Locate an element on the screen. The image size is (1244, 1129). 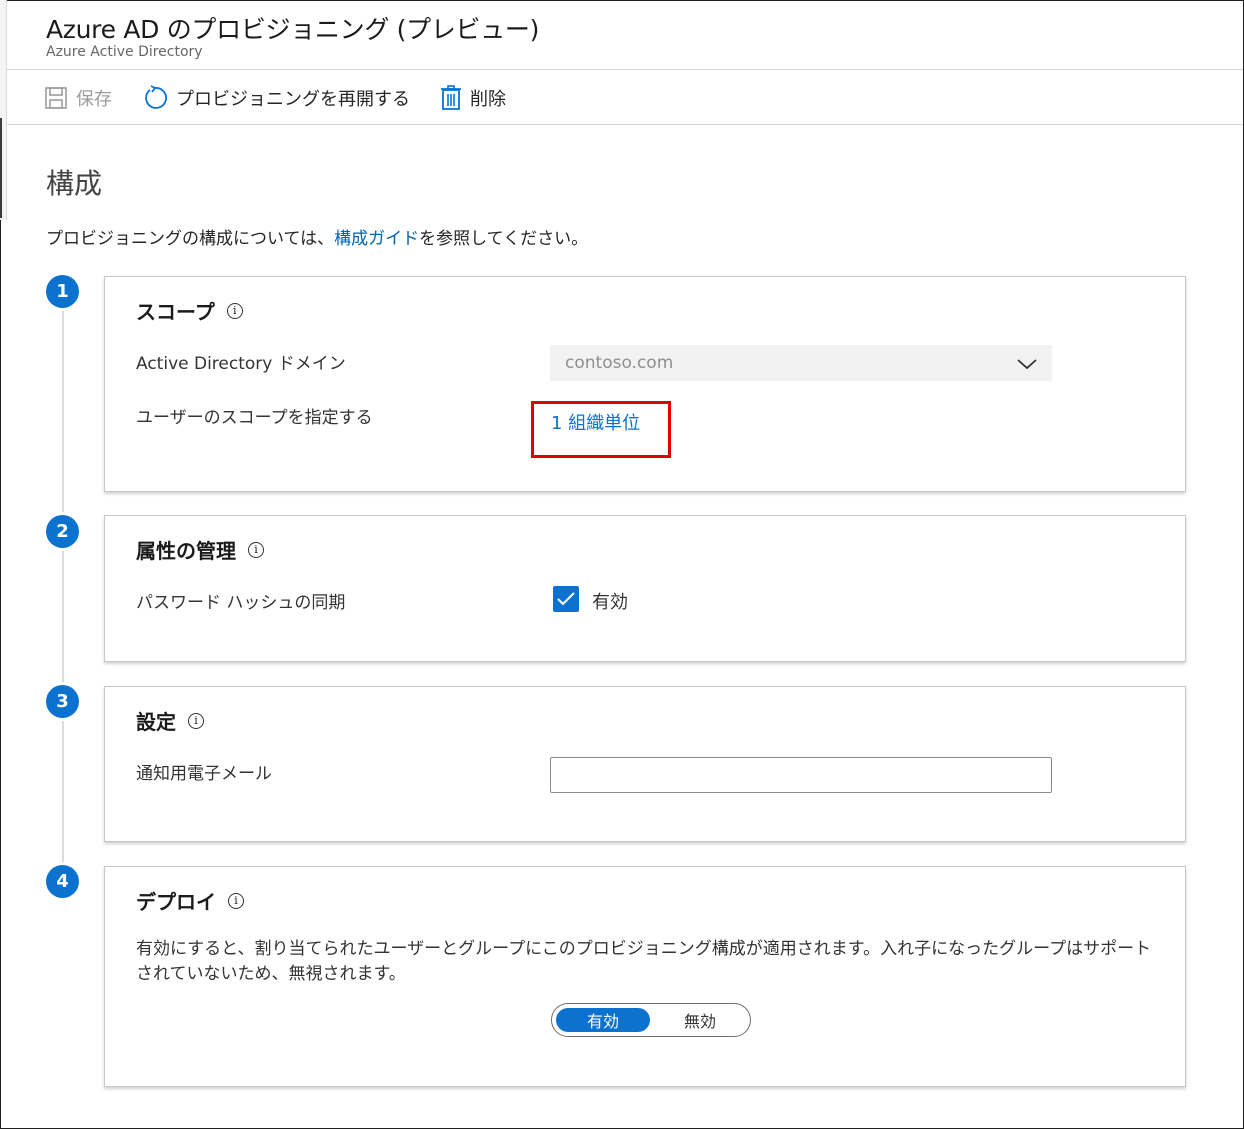
scope-title: スコープ i is located at coordinates (189, 310).